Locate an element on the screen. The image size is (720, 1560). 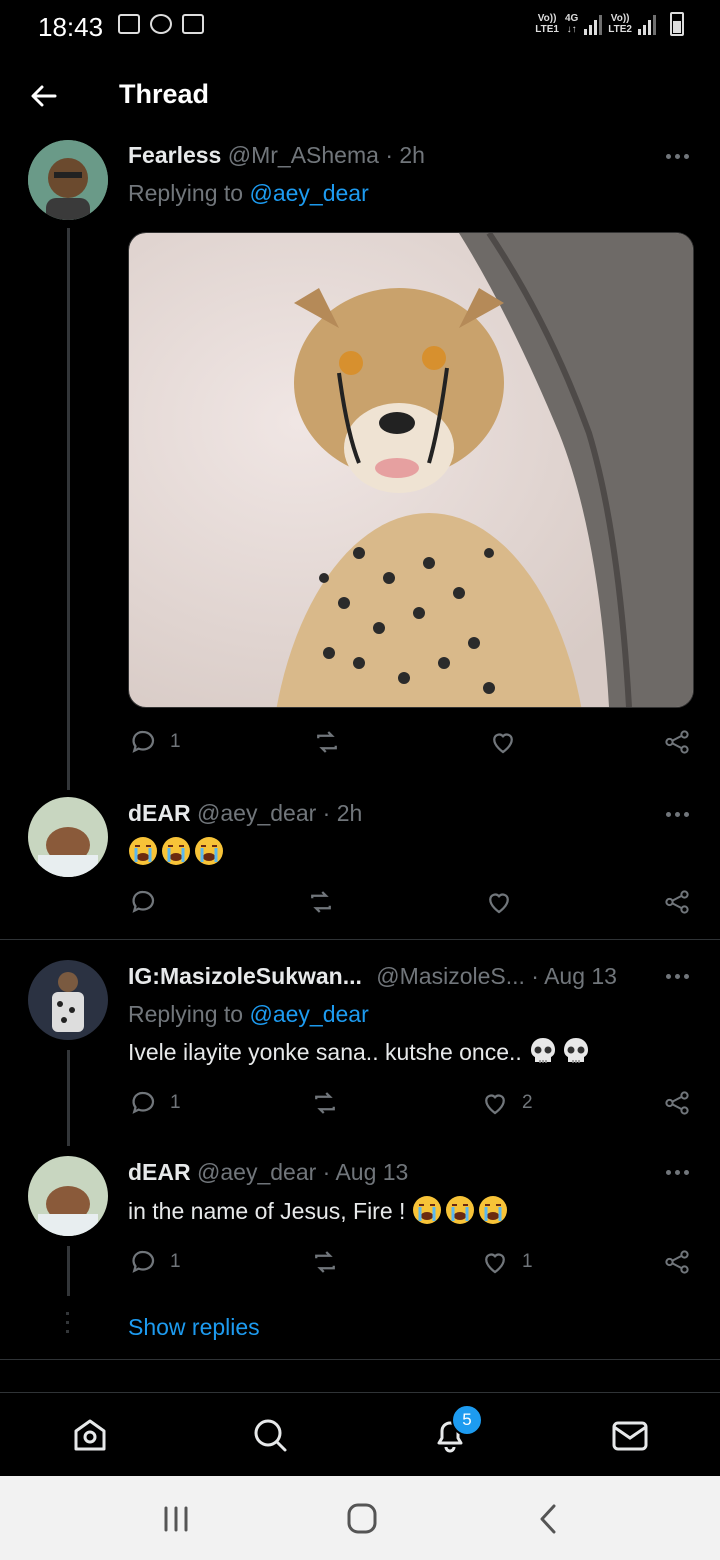
page-title: Thread is located at coordinates (164, 94).